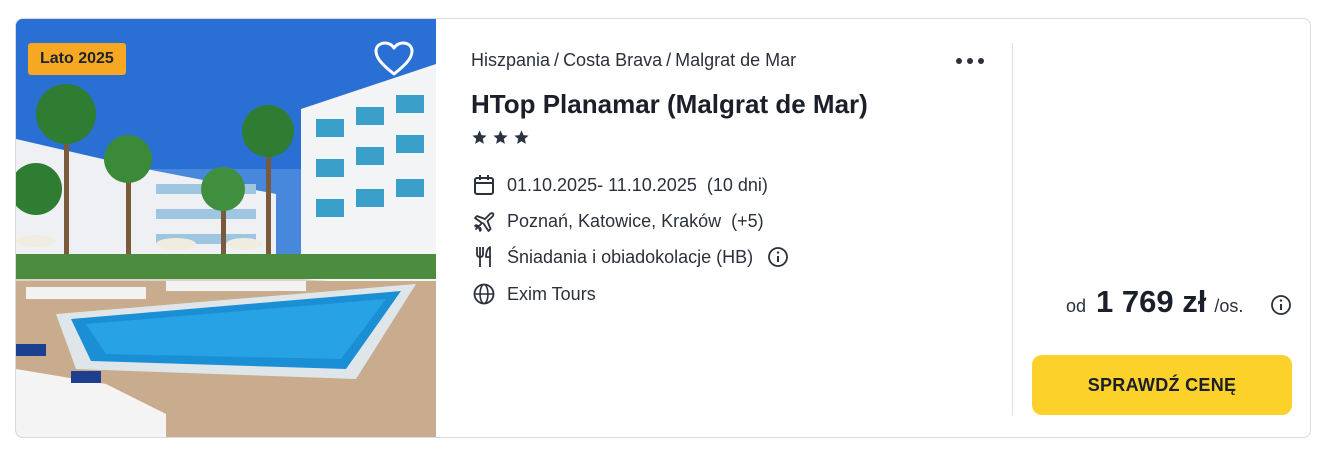 Image resolution: width=1325 pixels, height=450 pixels. I want to click on breadcrumb-region: Costa Brava, so click(612, 60).